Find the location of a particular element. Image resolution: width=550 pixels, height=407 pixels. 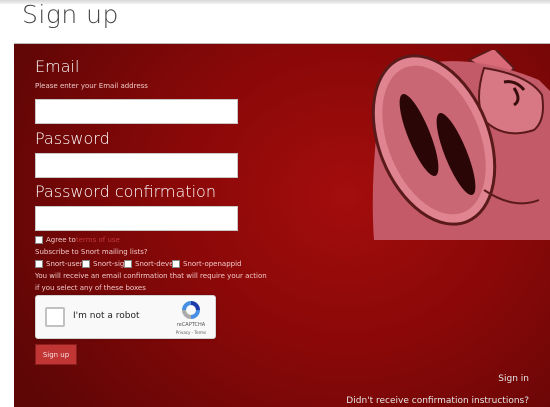

email-hint: Please enter your Email address is located at coordinates (91, 86).